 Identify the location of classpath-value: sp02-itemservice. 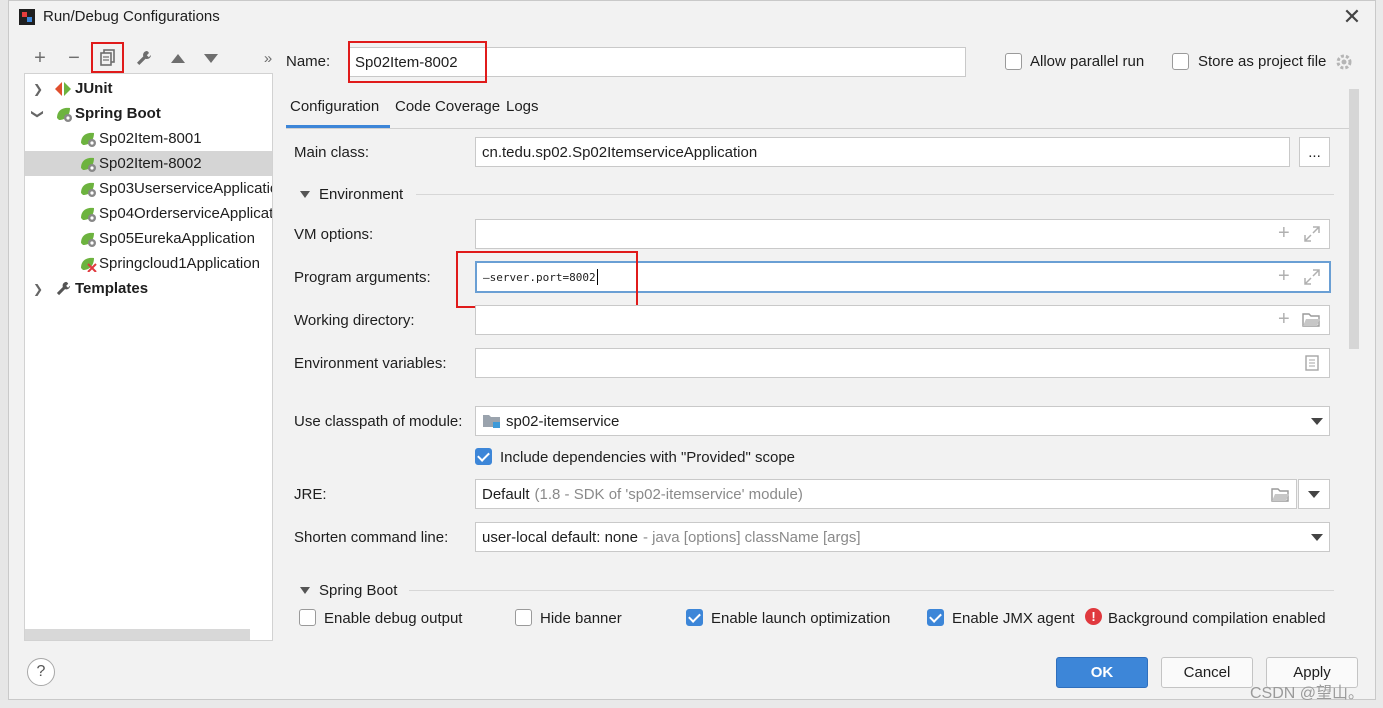
(563, 421).